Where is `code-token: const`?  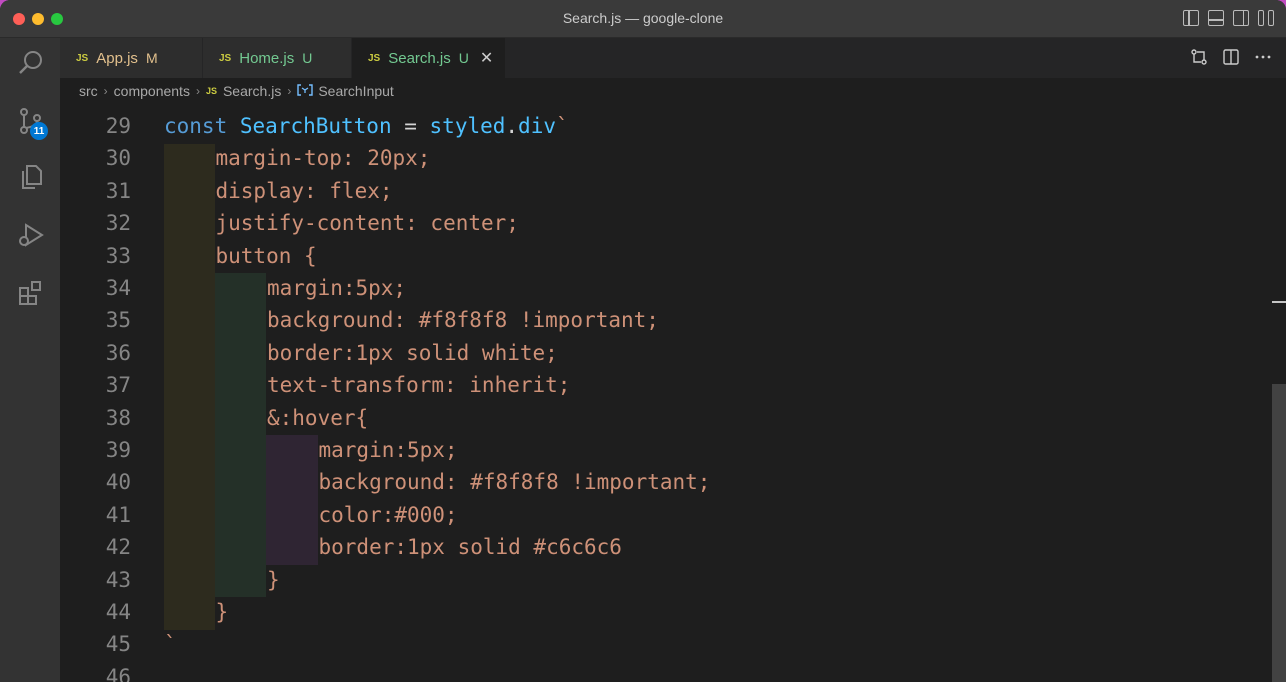
code-token: const is located at coordinates (196, 126).